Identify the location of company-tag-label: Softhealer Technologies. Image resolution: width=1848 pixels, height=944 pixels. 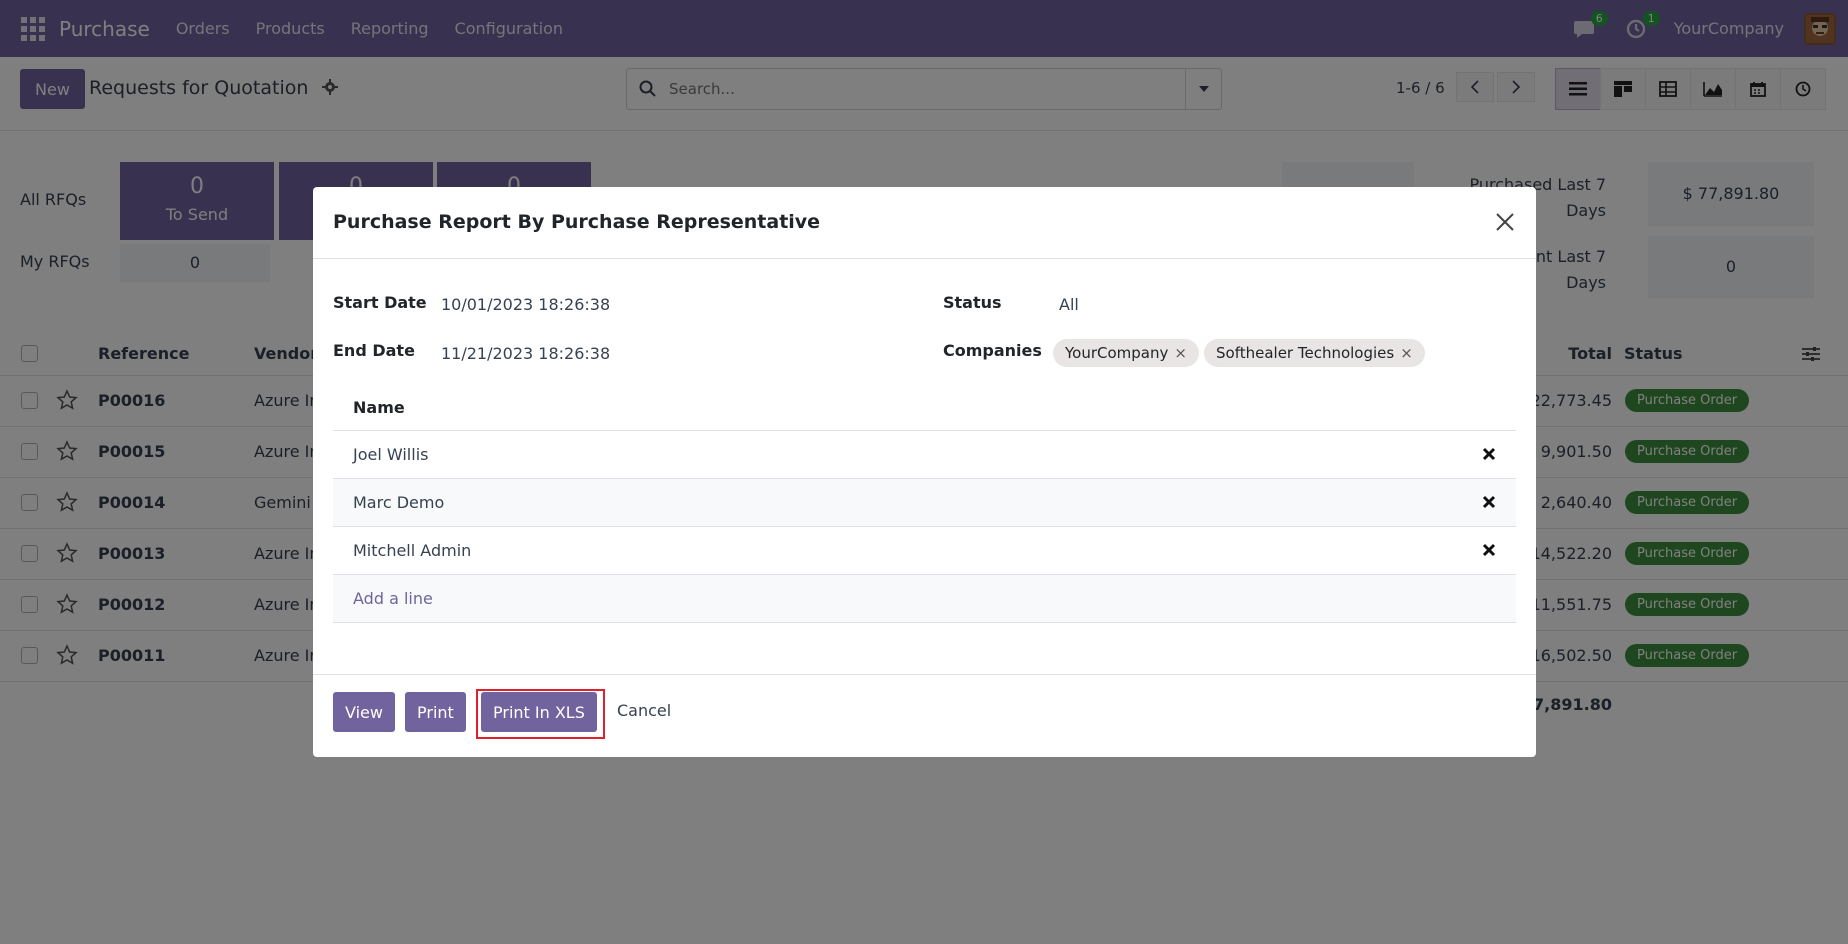
(1305, 353).